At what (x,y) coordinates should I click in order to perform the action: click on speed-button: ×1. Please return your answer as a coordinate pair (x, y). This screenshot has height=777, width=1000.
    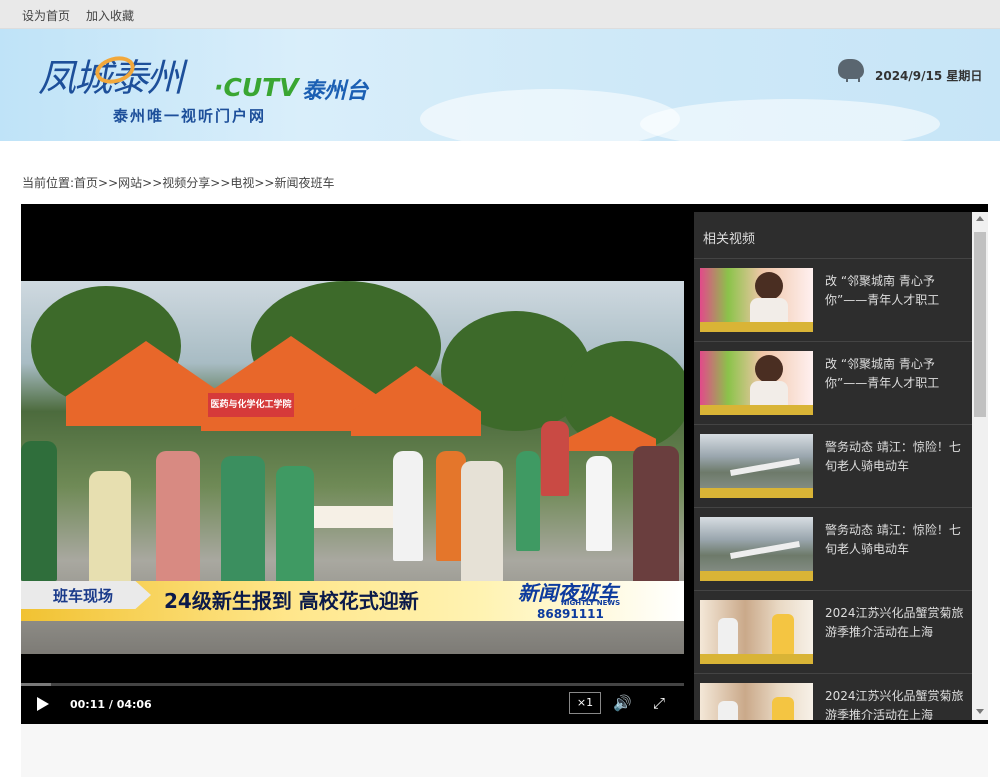
    Looking at the image, I should click on (585, 703).